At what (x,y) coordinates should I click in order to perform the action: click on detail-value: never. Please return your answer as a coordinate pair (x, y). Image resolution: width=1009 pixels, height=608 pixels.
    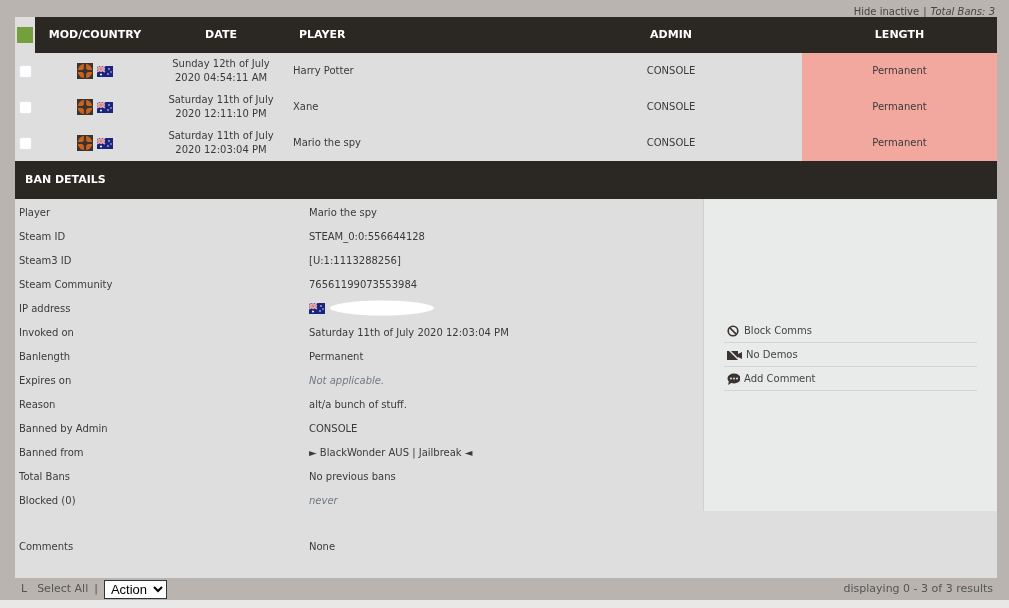
    Looking at the image, I should click on (323, 500).